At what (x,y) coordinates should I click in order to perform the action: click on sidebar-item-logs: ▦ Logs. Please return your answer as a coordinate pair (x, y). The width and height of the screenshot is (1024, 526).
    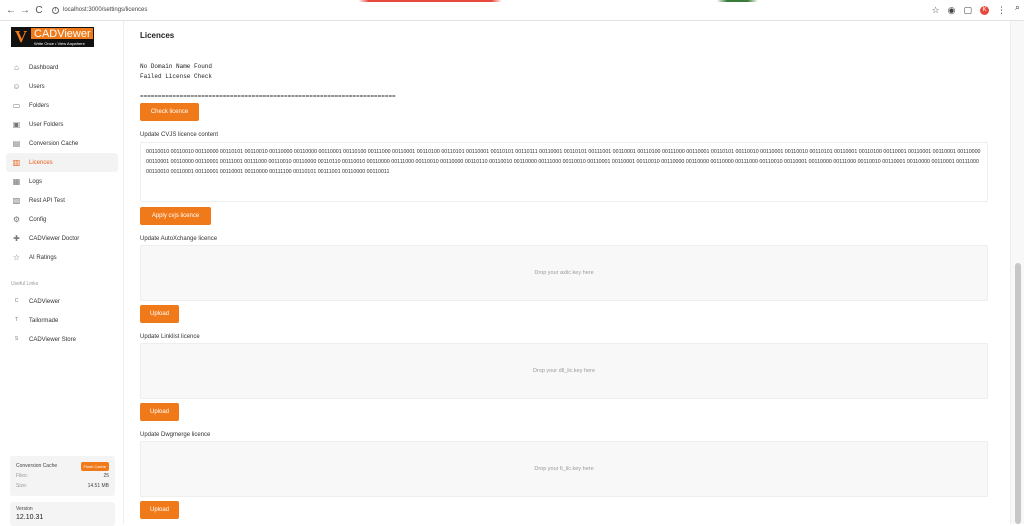
    Looking at the image, I should click on (62, 181).